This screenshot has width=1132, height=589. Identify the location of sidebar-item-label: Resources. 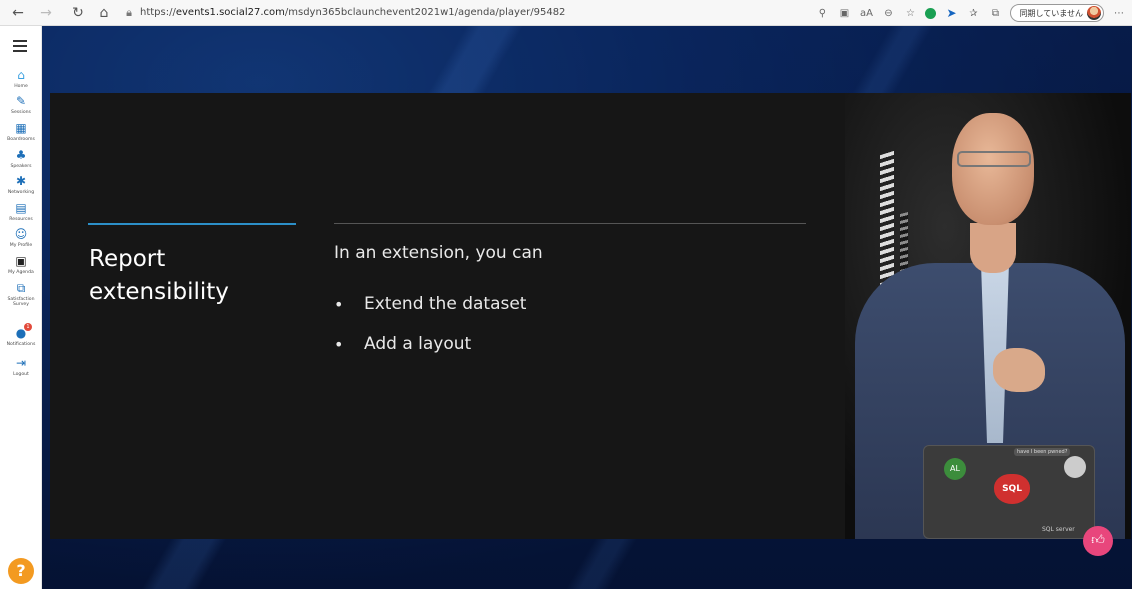
(21, 219).